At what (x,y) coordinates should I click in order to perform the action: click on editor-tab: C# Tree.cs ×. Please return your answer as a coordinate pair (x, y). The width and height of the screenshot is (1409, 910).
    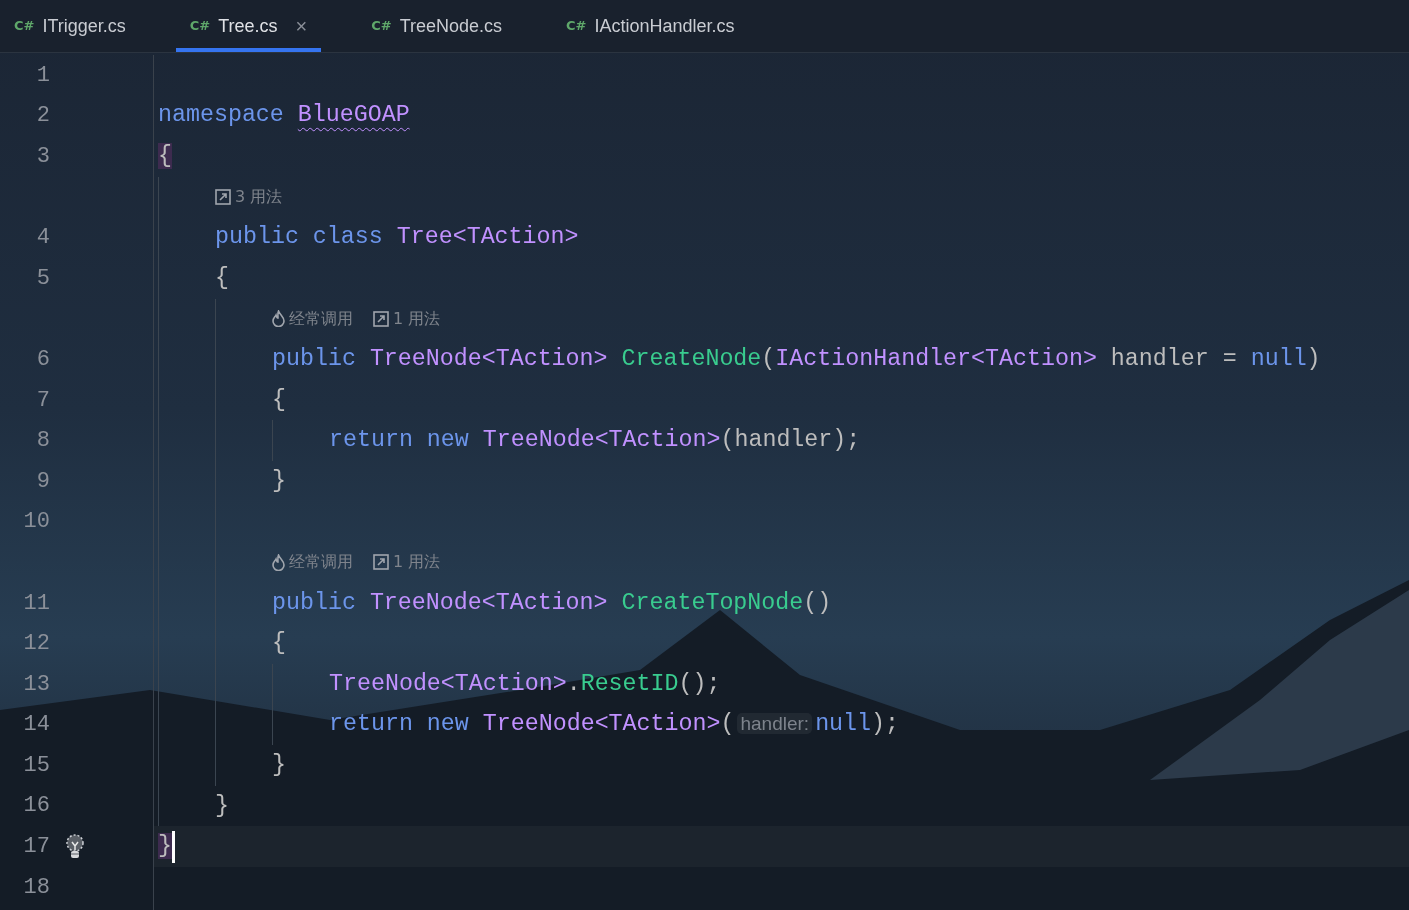
    Looking at the image, I should click on (248, 26).